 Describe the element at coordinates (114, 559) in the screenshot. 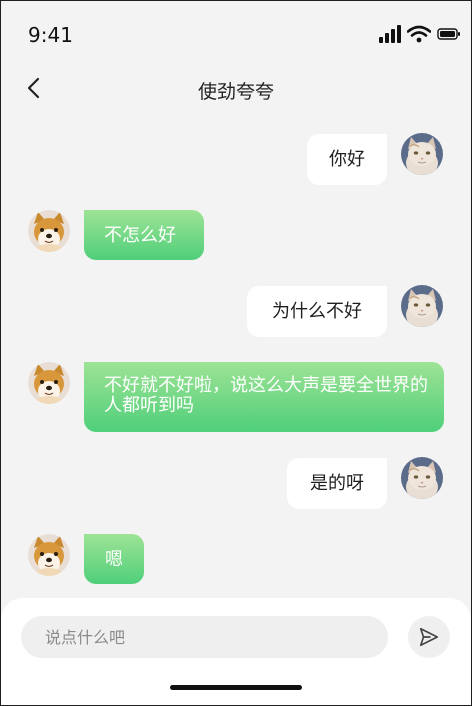

I see `message-bubble-incoming: 嗯` at that location.